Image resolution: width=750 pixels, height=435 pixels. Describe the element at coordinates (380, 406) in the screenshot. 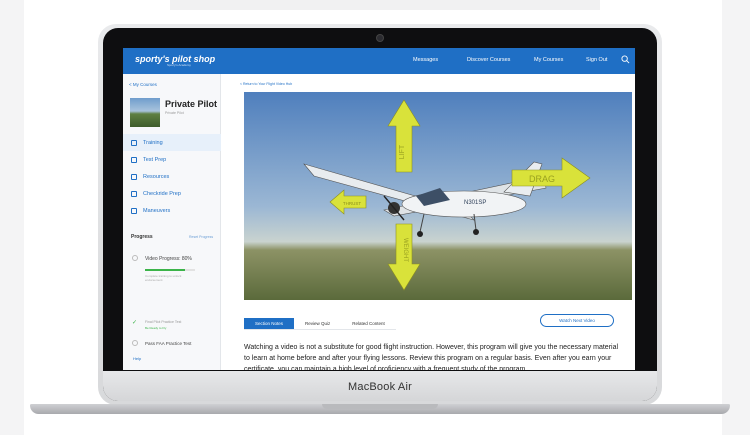

I see `laptop-notch` at that location.